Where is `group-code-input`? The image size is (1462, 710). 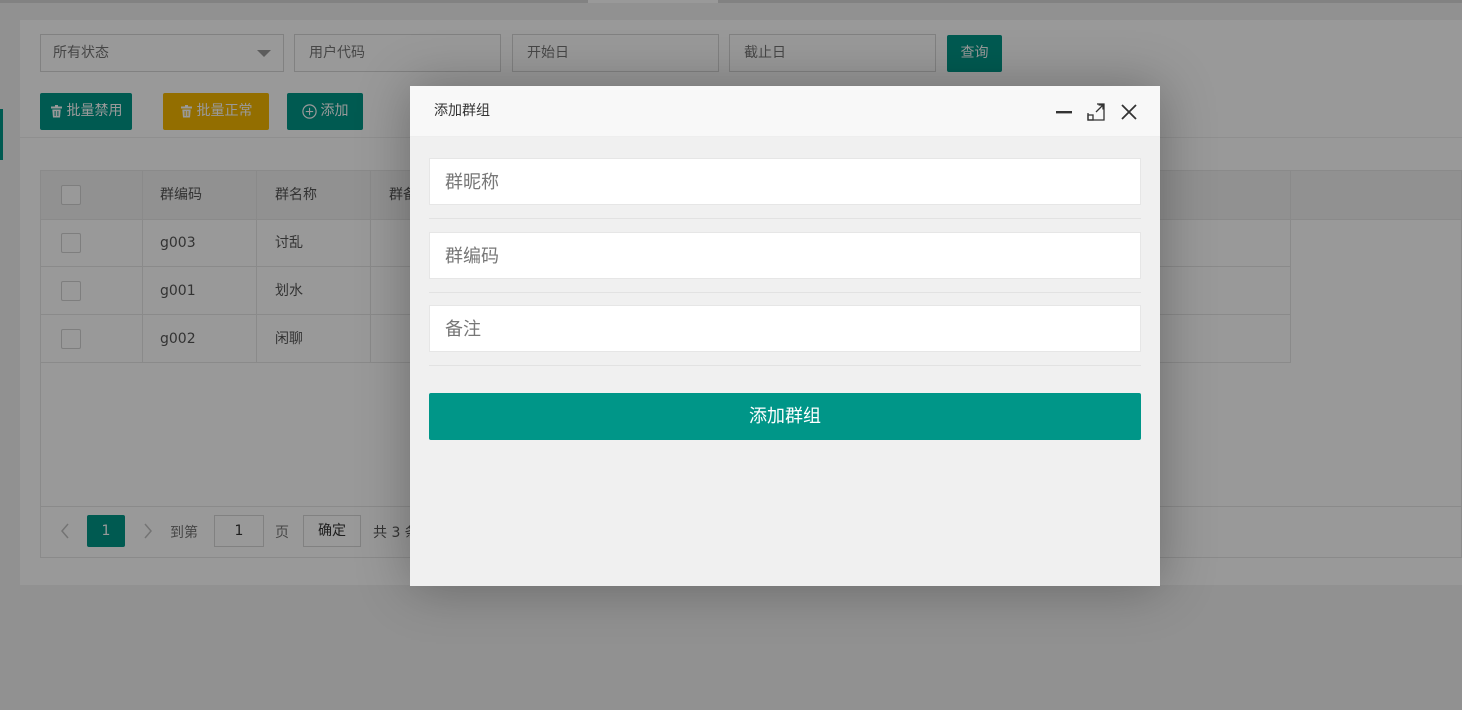 group-code-input is located at coordinates (787, 256).